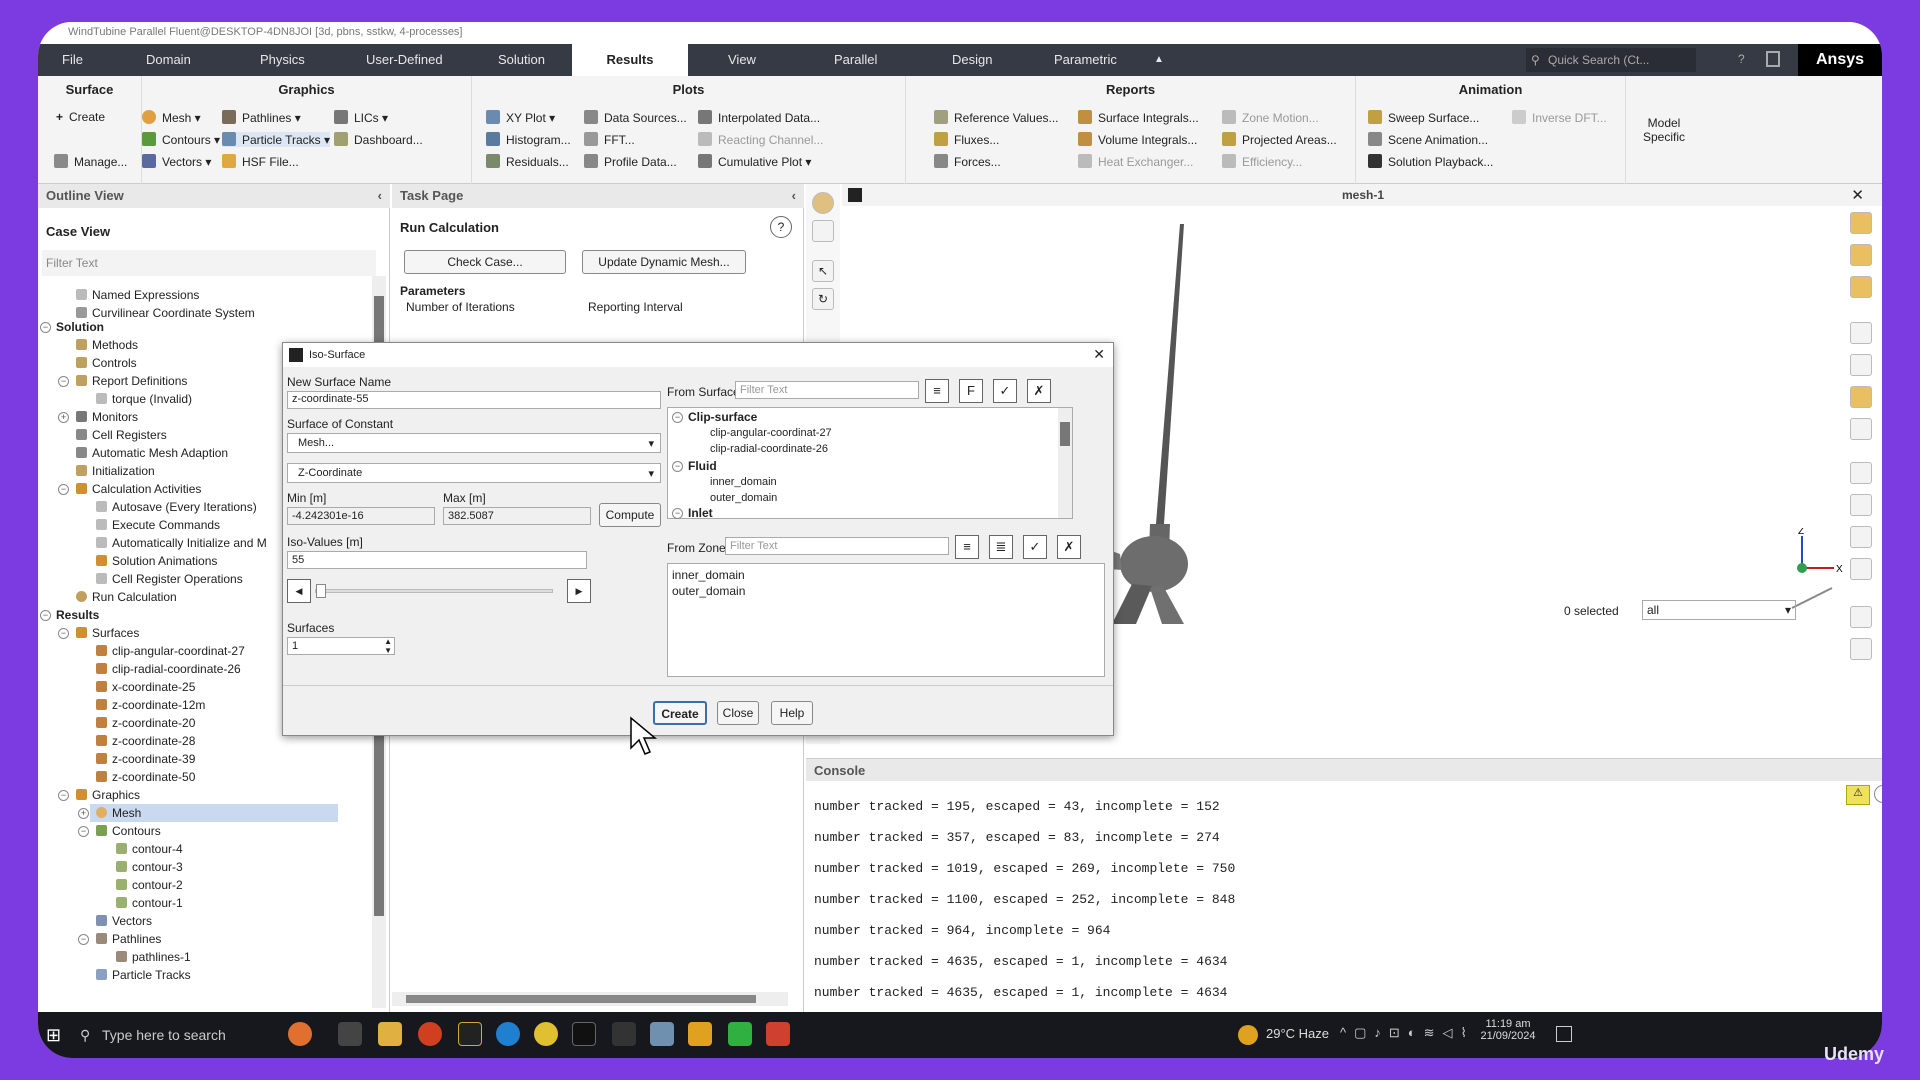 This screenshot has height=1080, width=1920. I want to click on tree-item: contour-1, so click(149, 903).